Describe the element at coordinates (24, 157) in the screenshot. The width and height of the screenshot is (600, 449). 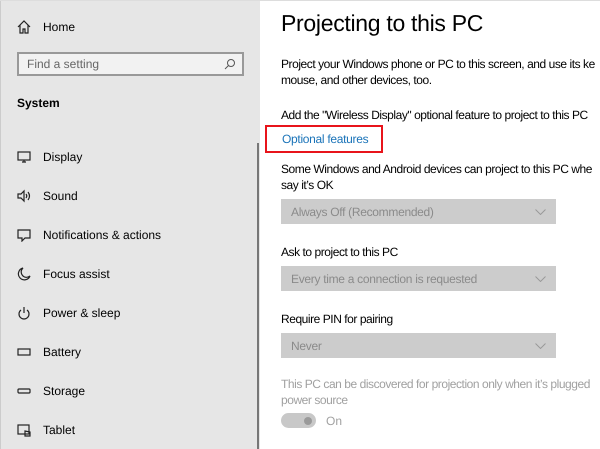
I see `display-icon` at that location.